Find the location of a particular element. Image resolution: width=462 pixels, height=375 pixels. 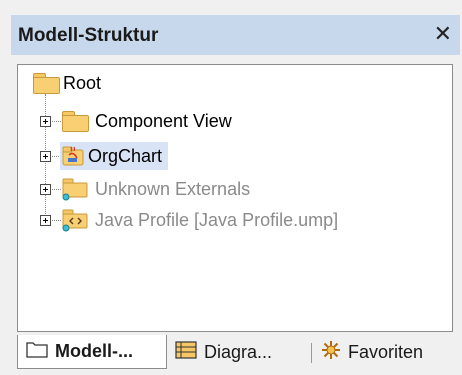

tree-item-label: Root is located at coordinates (82, 82).